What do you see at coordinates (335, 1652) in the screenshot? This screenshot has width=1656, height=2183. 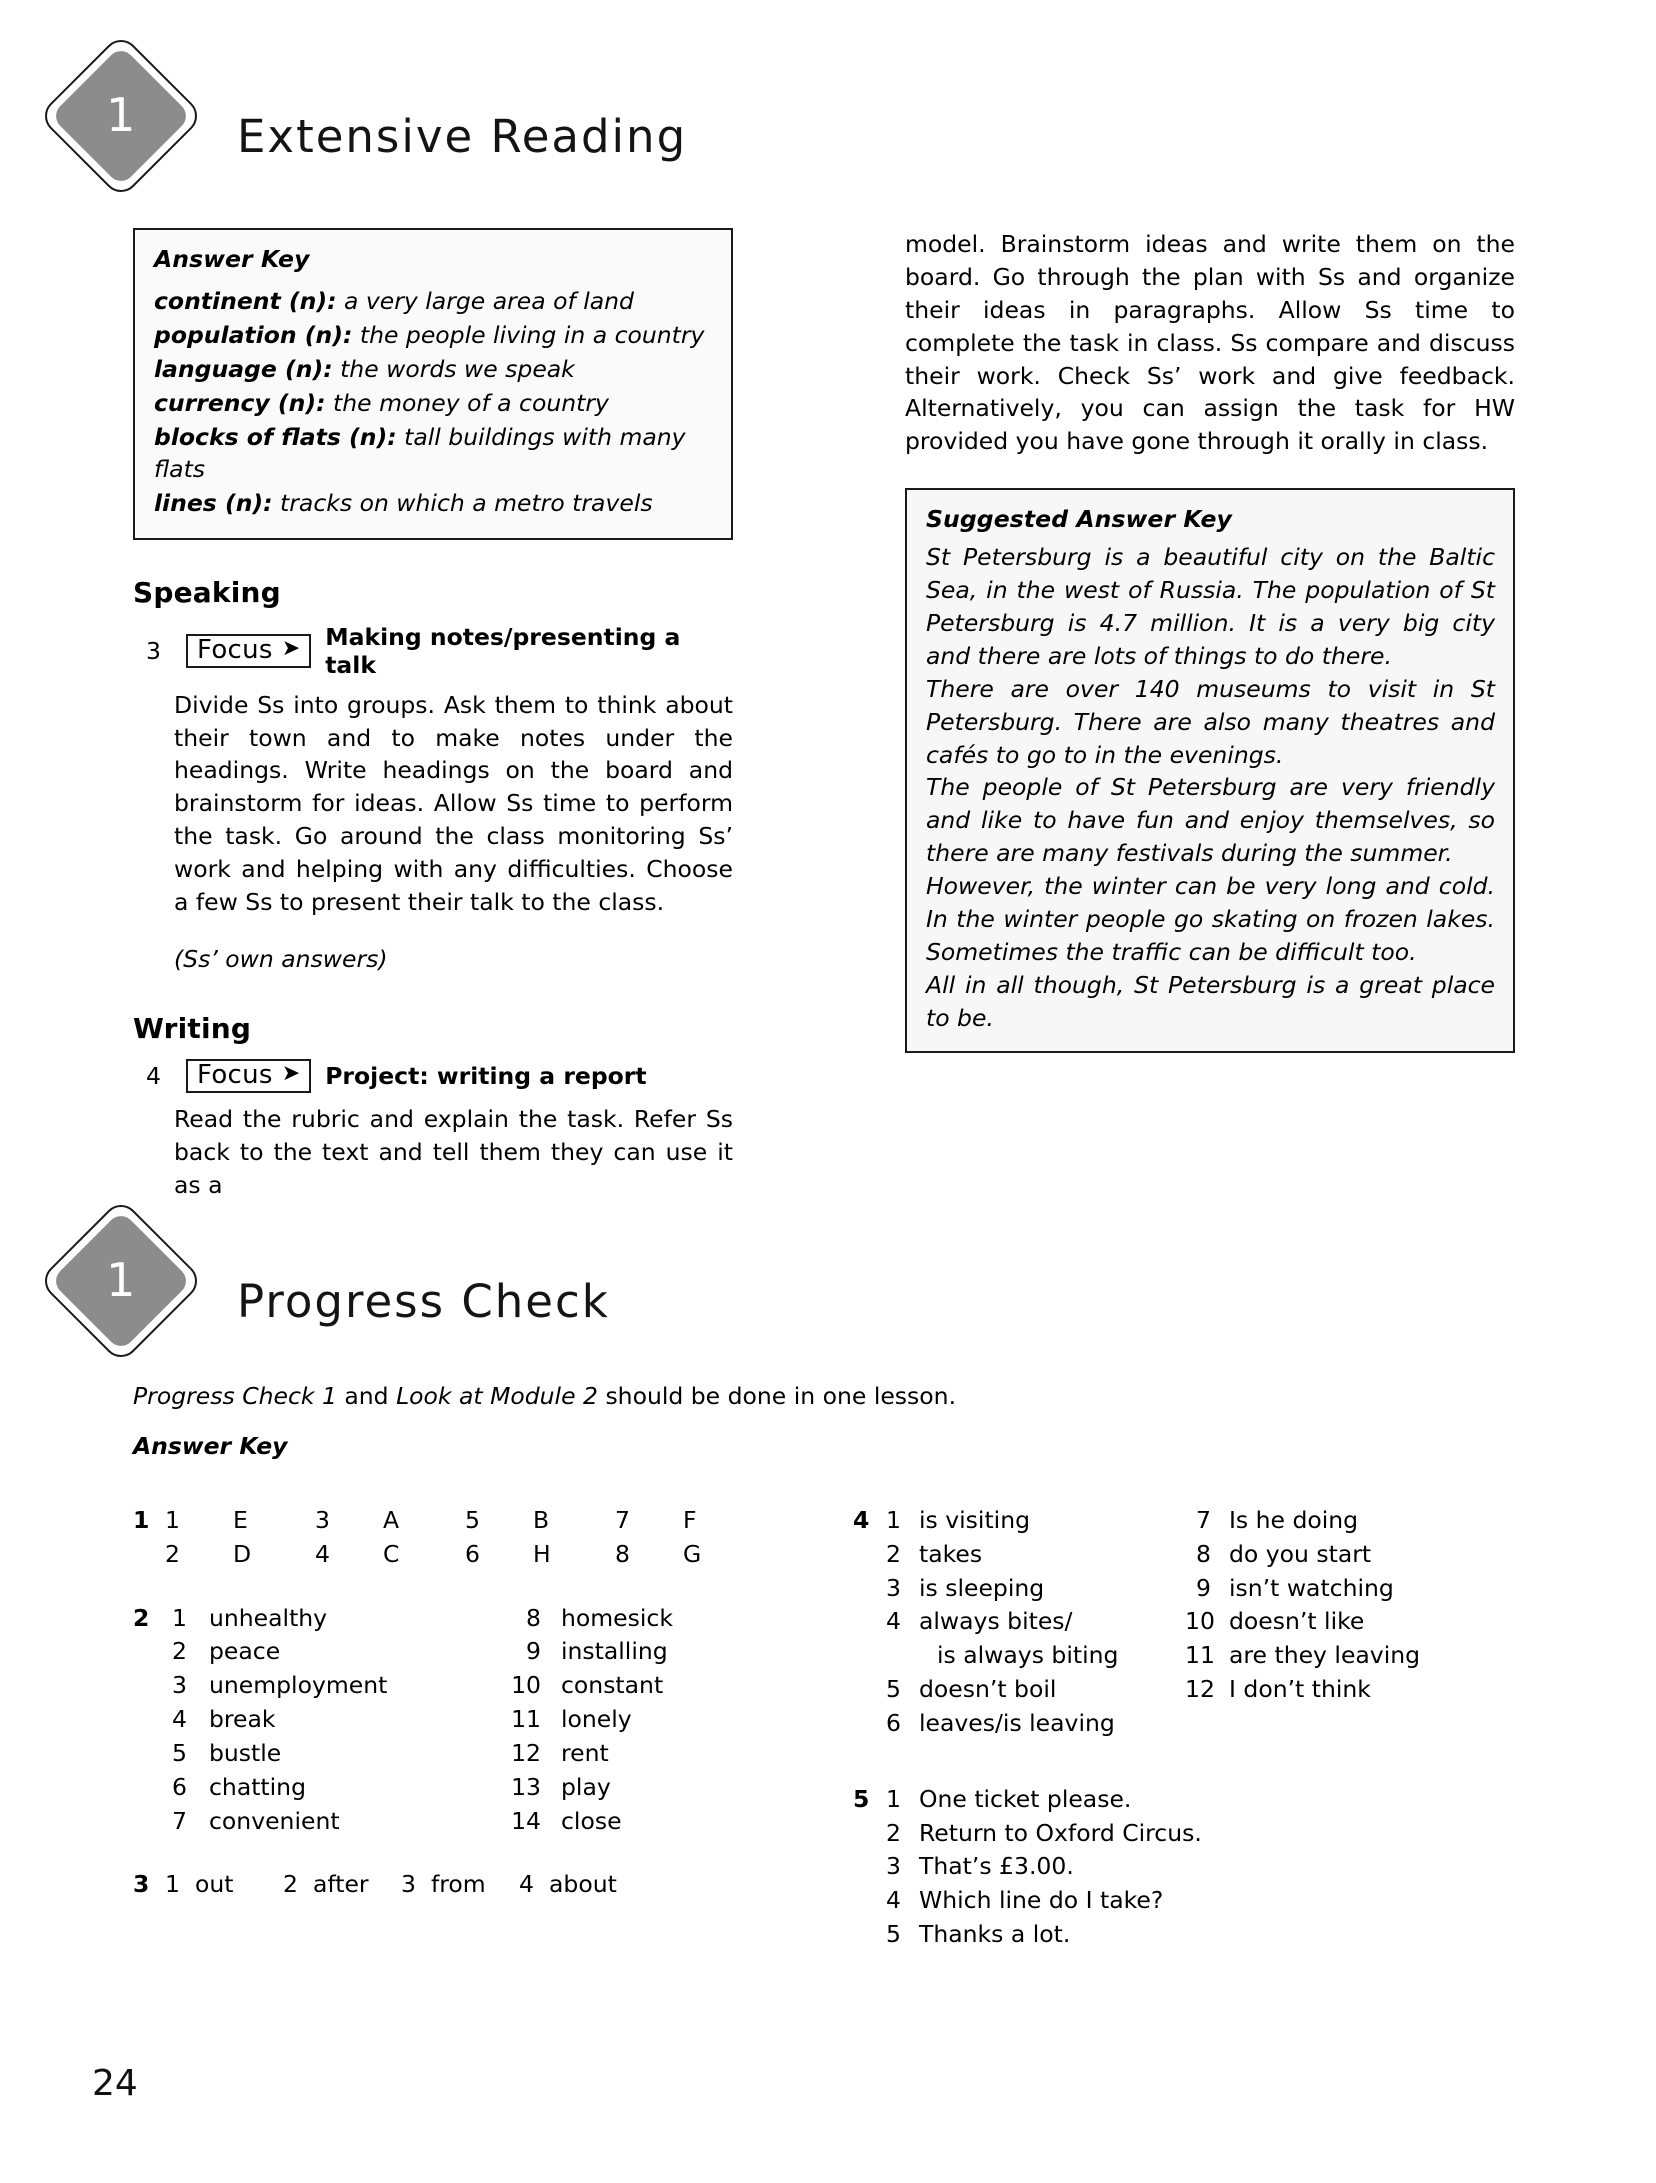 I see `answer-item: 2 peace` at bounding box center [335, 1652].